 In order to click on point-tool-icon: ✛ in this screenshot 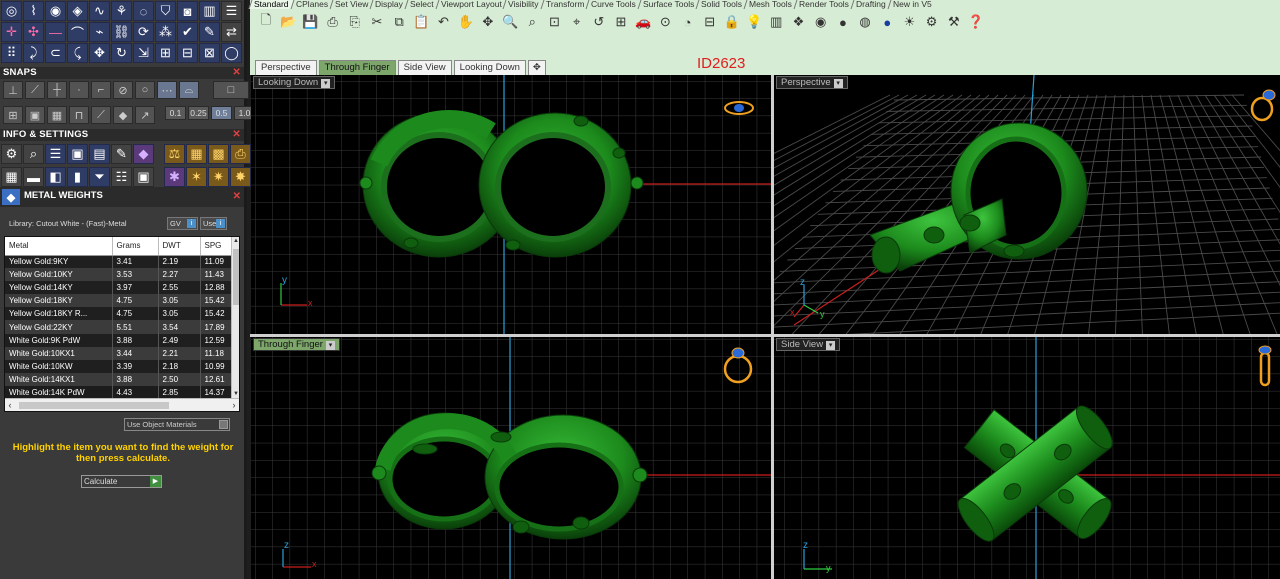, I will do `click(11, 32)`.